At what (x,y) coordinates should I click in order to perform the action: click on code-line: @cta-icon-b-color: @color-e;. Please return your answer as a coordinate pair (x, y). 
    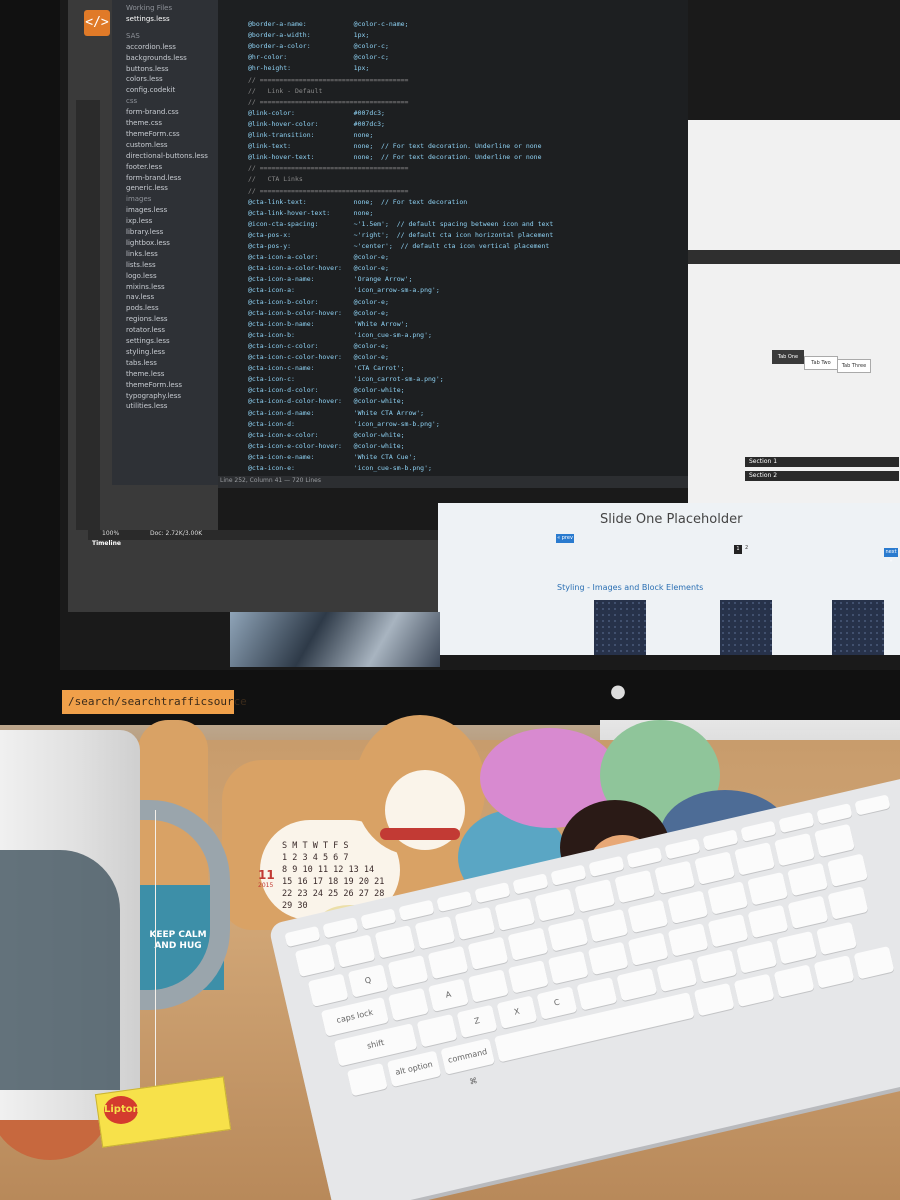
    Looking at the image, I should click on (318, 301).